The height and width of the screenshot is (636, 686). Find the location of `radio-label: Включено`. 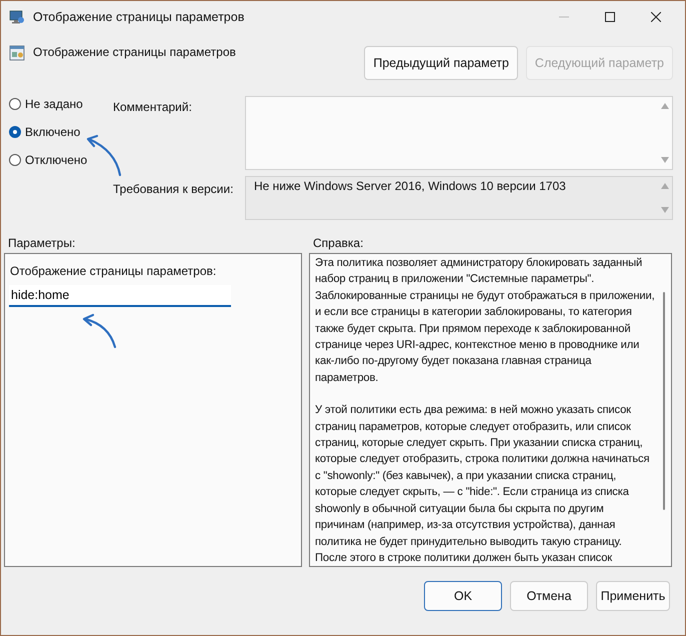

radio-label: Включено is located at coordinates (52, 132).